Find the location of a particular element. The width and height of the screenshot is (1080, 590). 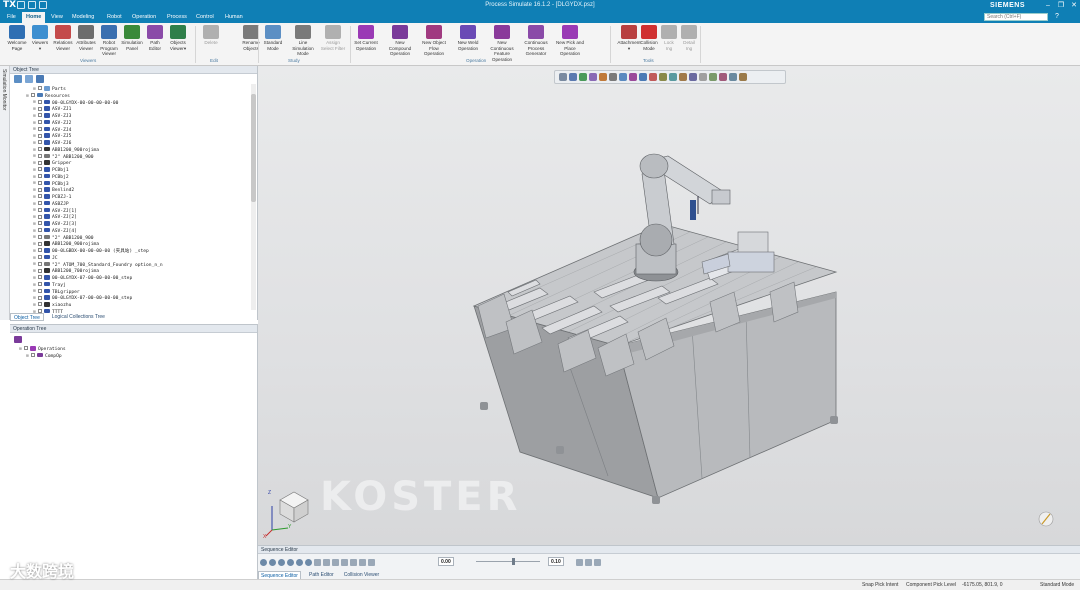

operation-tree-row: ⊞ Operations is located at coordinates (130, 349).